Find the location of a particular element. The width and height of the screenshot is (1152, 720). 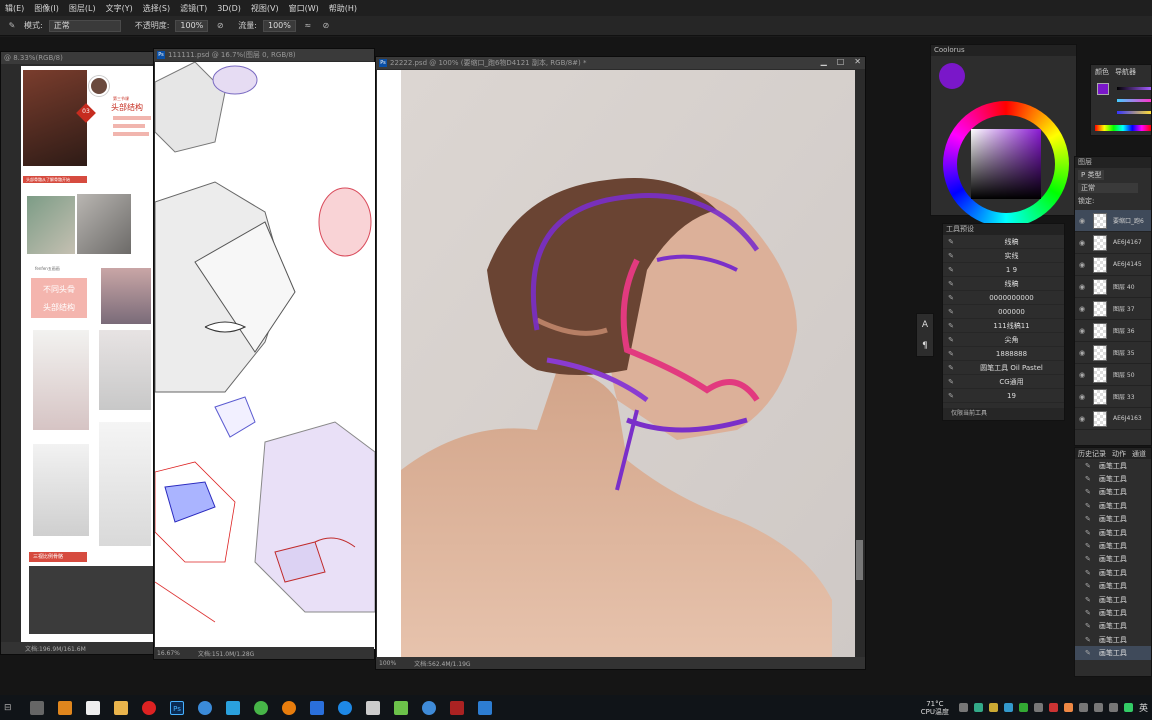

browser-icon is located at coordinates (345, 707).